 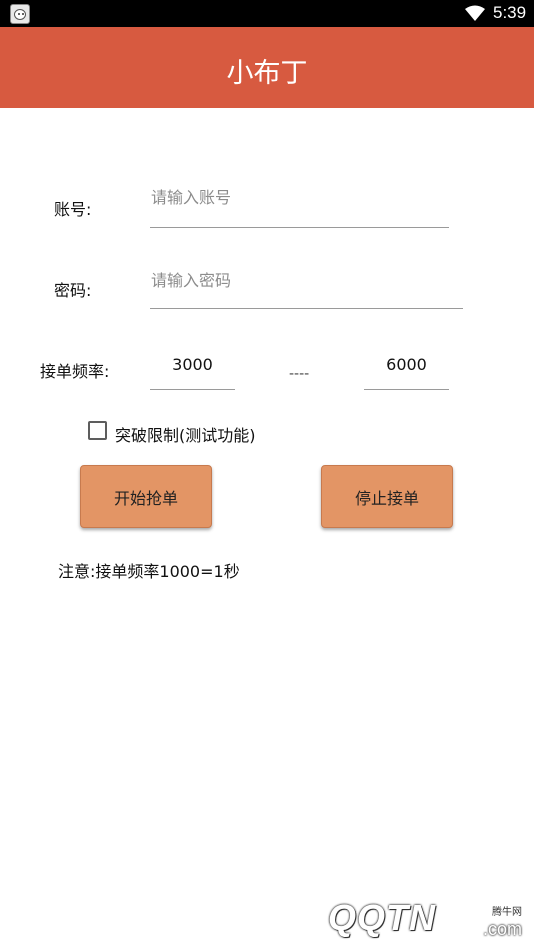 I want to click on watermark-small-text: 腾牛网, so click(x=507, y=912).